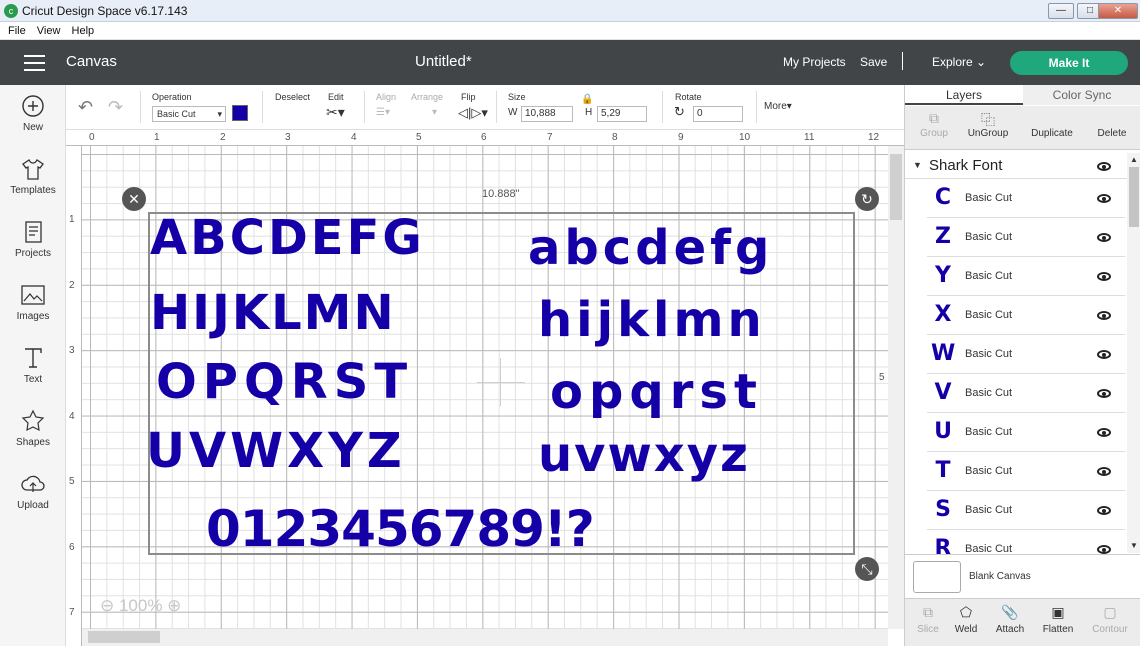 This screenshot has height=646, width=1140. I want to click on glyph-row-upper-a-g: ABCDEFG, so click(287, 238).